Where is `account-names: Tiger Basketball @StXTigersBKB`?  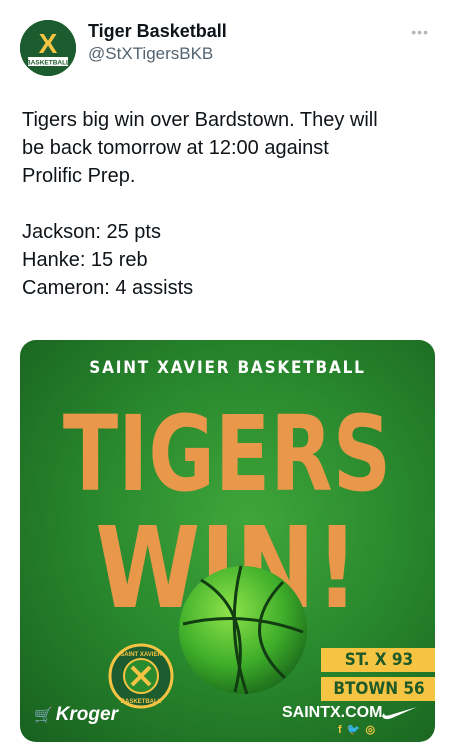 account-names: Tiger Basketball @StXTigersBKB is located at coordinates (157, 43).